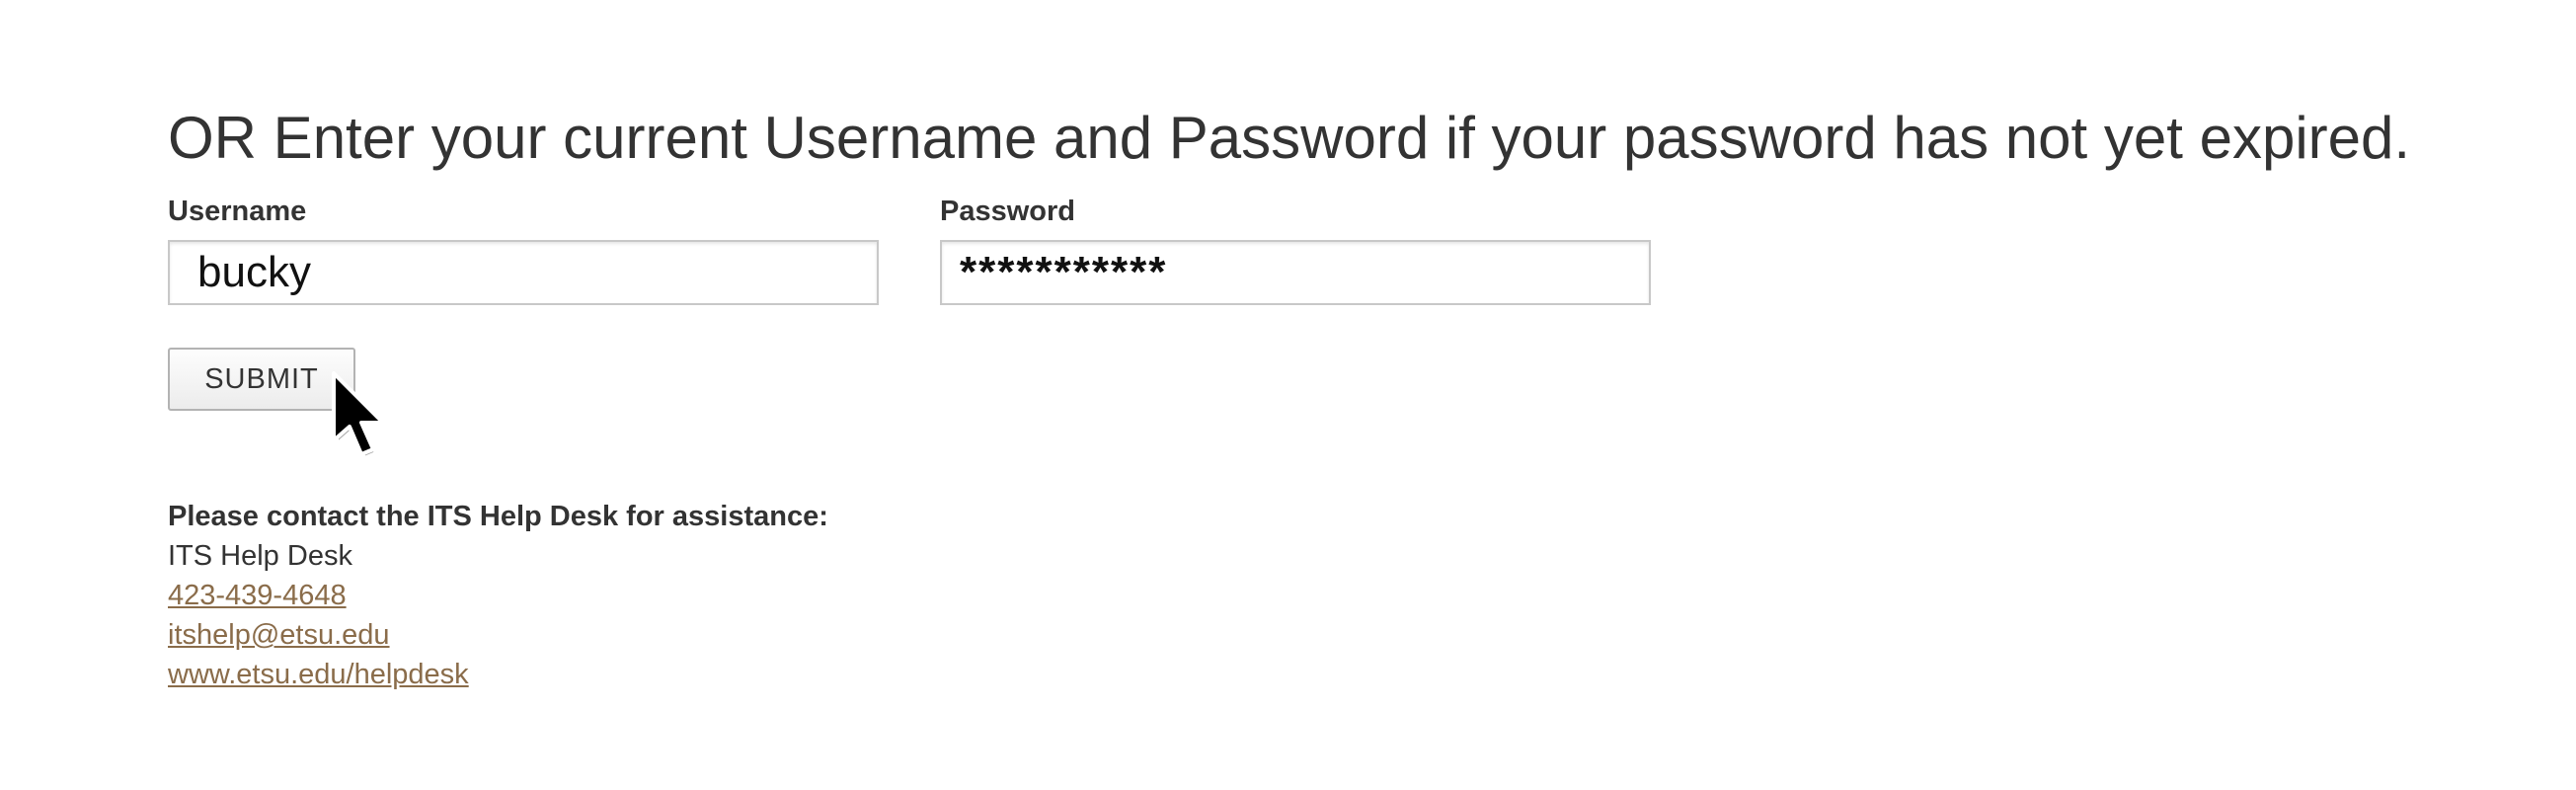 The image size is (2576, 790). I want to click on password-field, so click(1295, 273).